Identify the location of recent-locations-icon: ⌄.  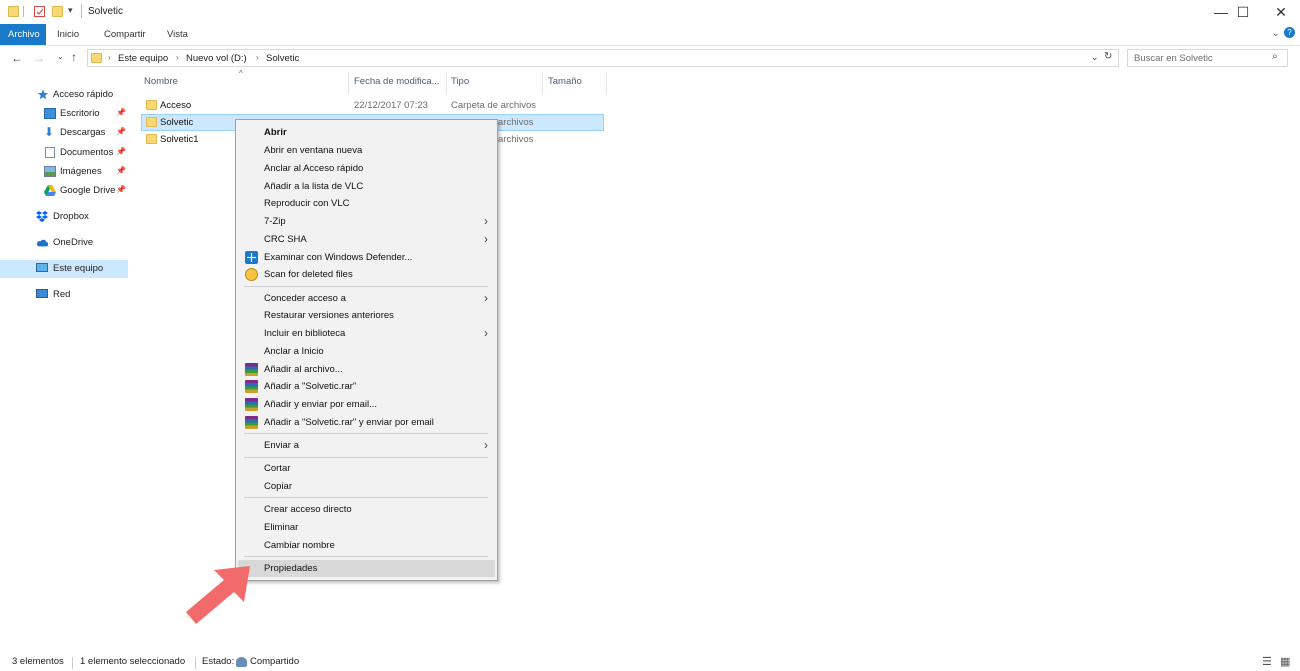
(60, 56).